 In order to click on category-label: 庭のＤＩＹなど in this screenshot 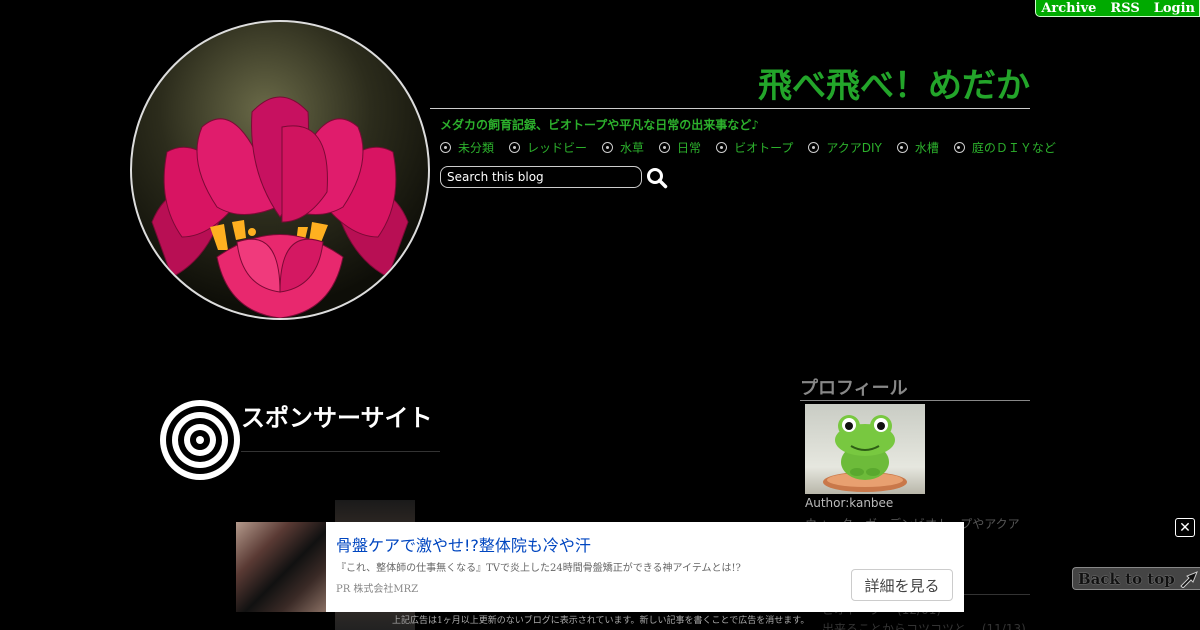, I will do `click(1013, 148)`.